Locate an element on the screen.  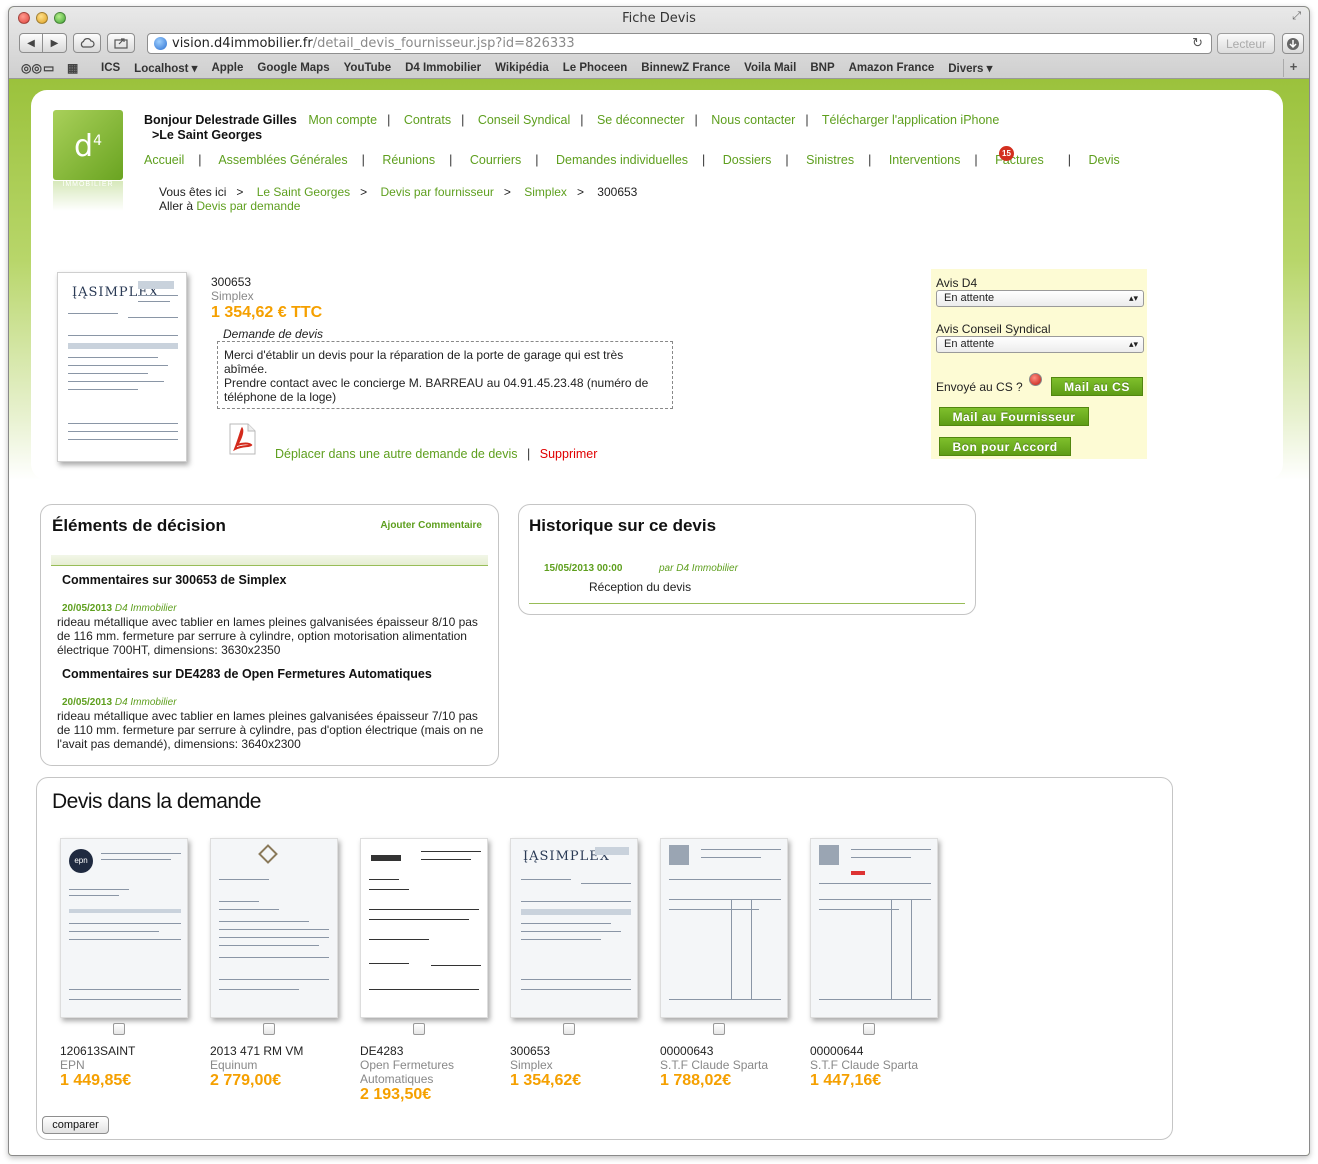
share-icon is located at coordinates (121, 43).